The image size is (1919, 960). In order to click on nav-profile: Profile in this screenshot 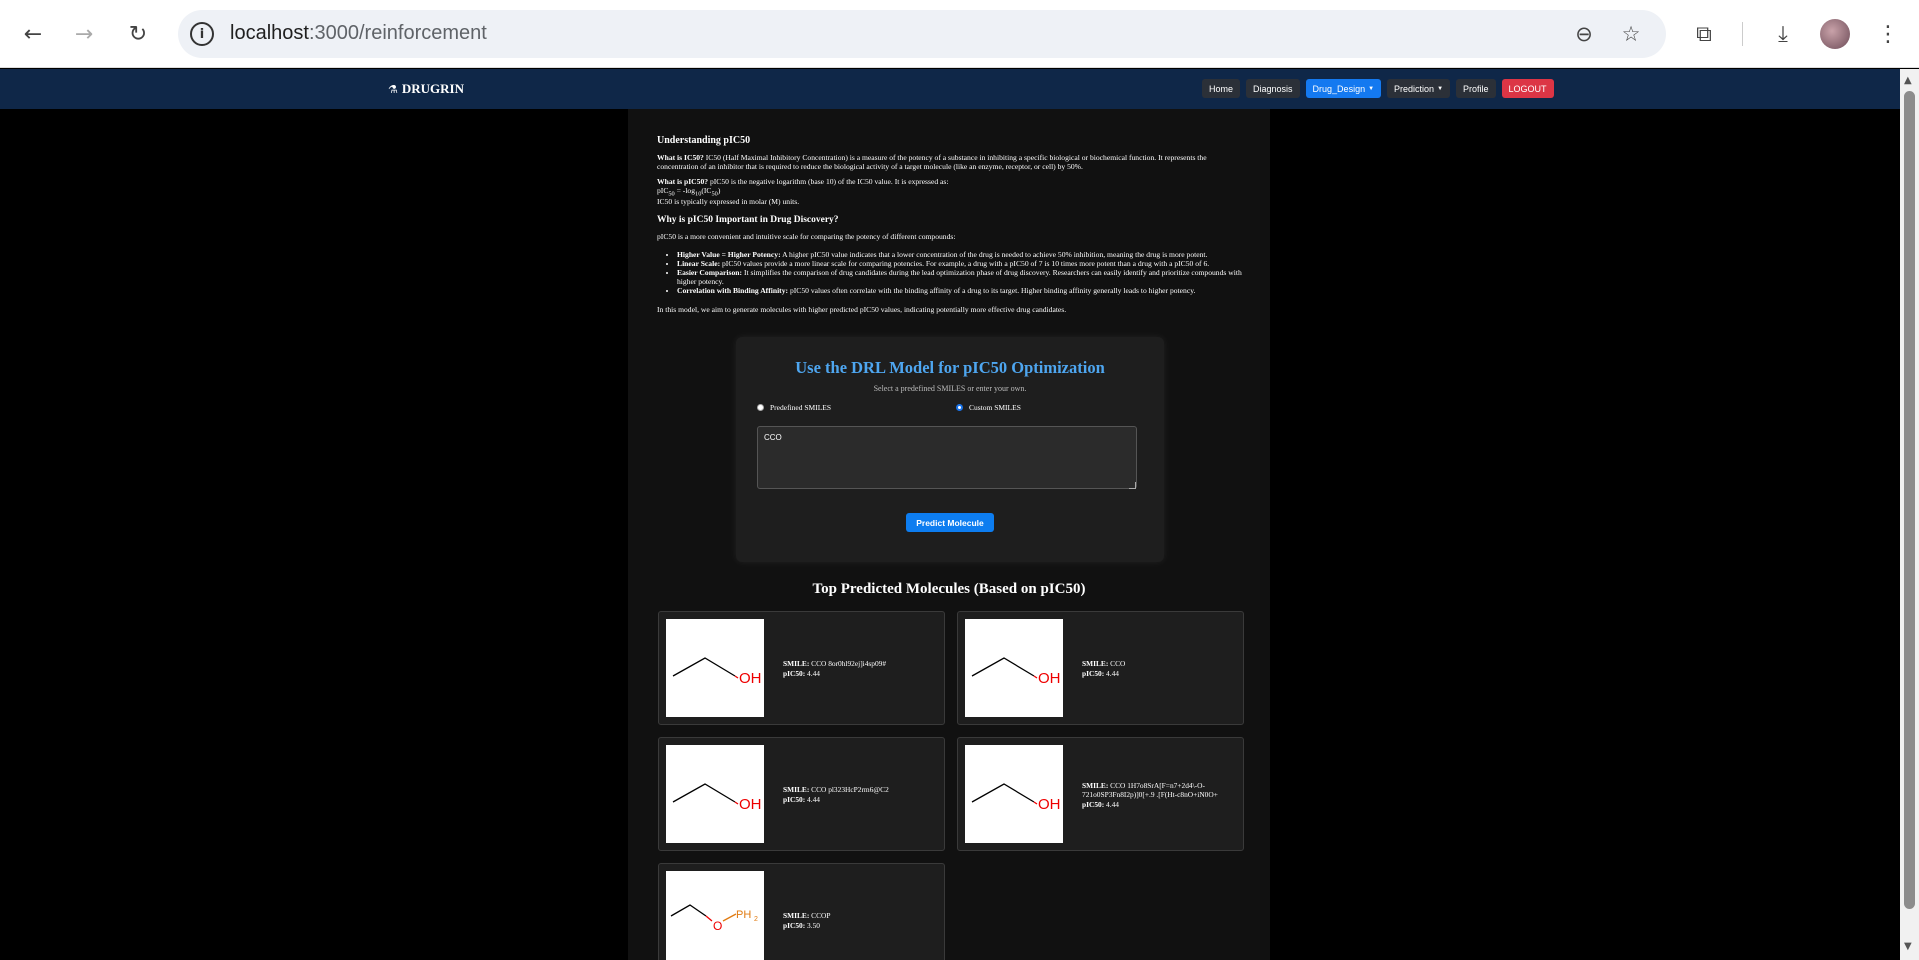, I will do `click(1476, 88)`.